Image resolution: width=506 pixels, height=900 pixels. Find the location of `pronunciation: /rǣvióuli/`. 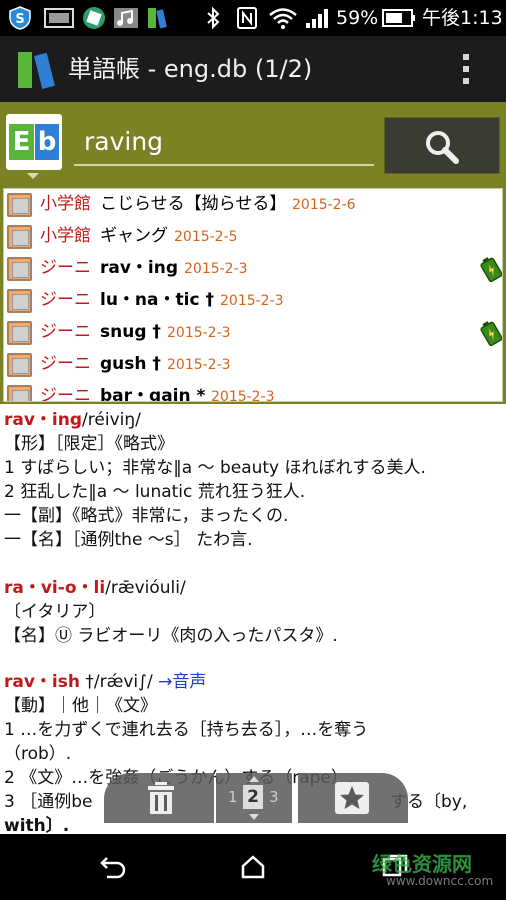

pronunciation: /rǣvióuli/ is located at coordinates (145, 588).